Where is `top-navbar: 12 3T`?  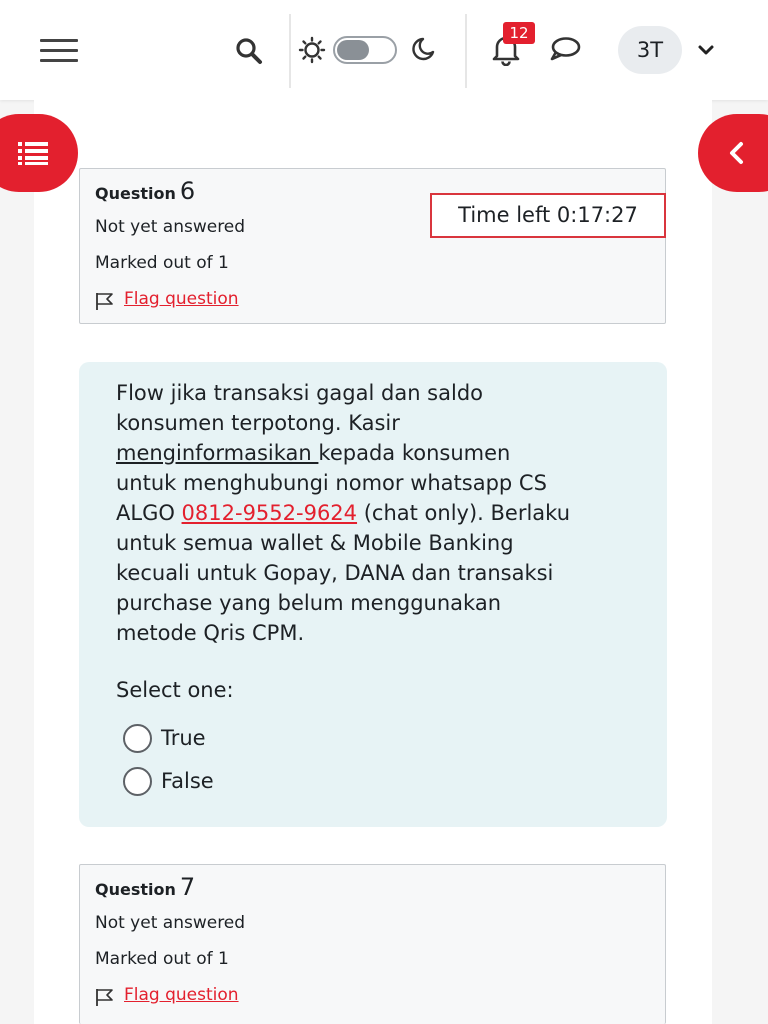
top-navbar: 12 3T is located at coordinates (384, 50).